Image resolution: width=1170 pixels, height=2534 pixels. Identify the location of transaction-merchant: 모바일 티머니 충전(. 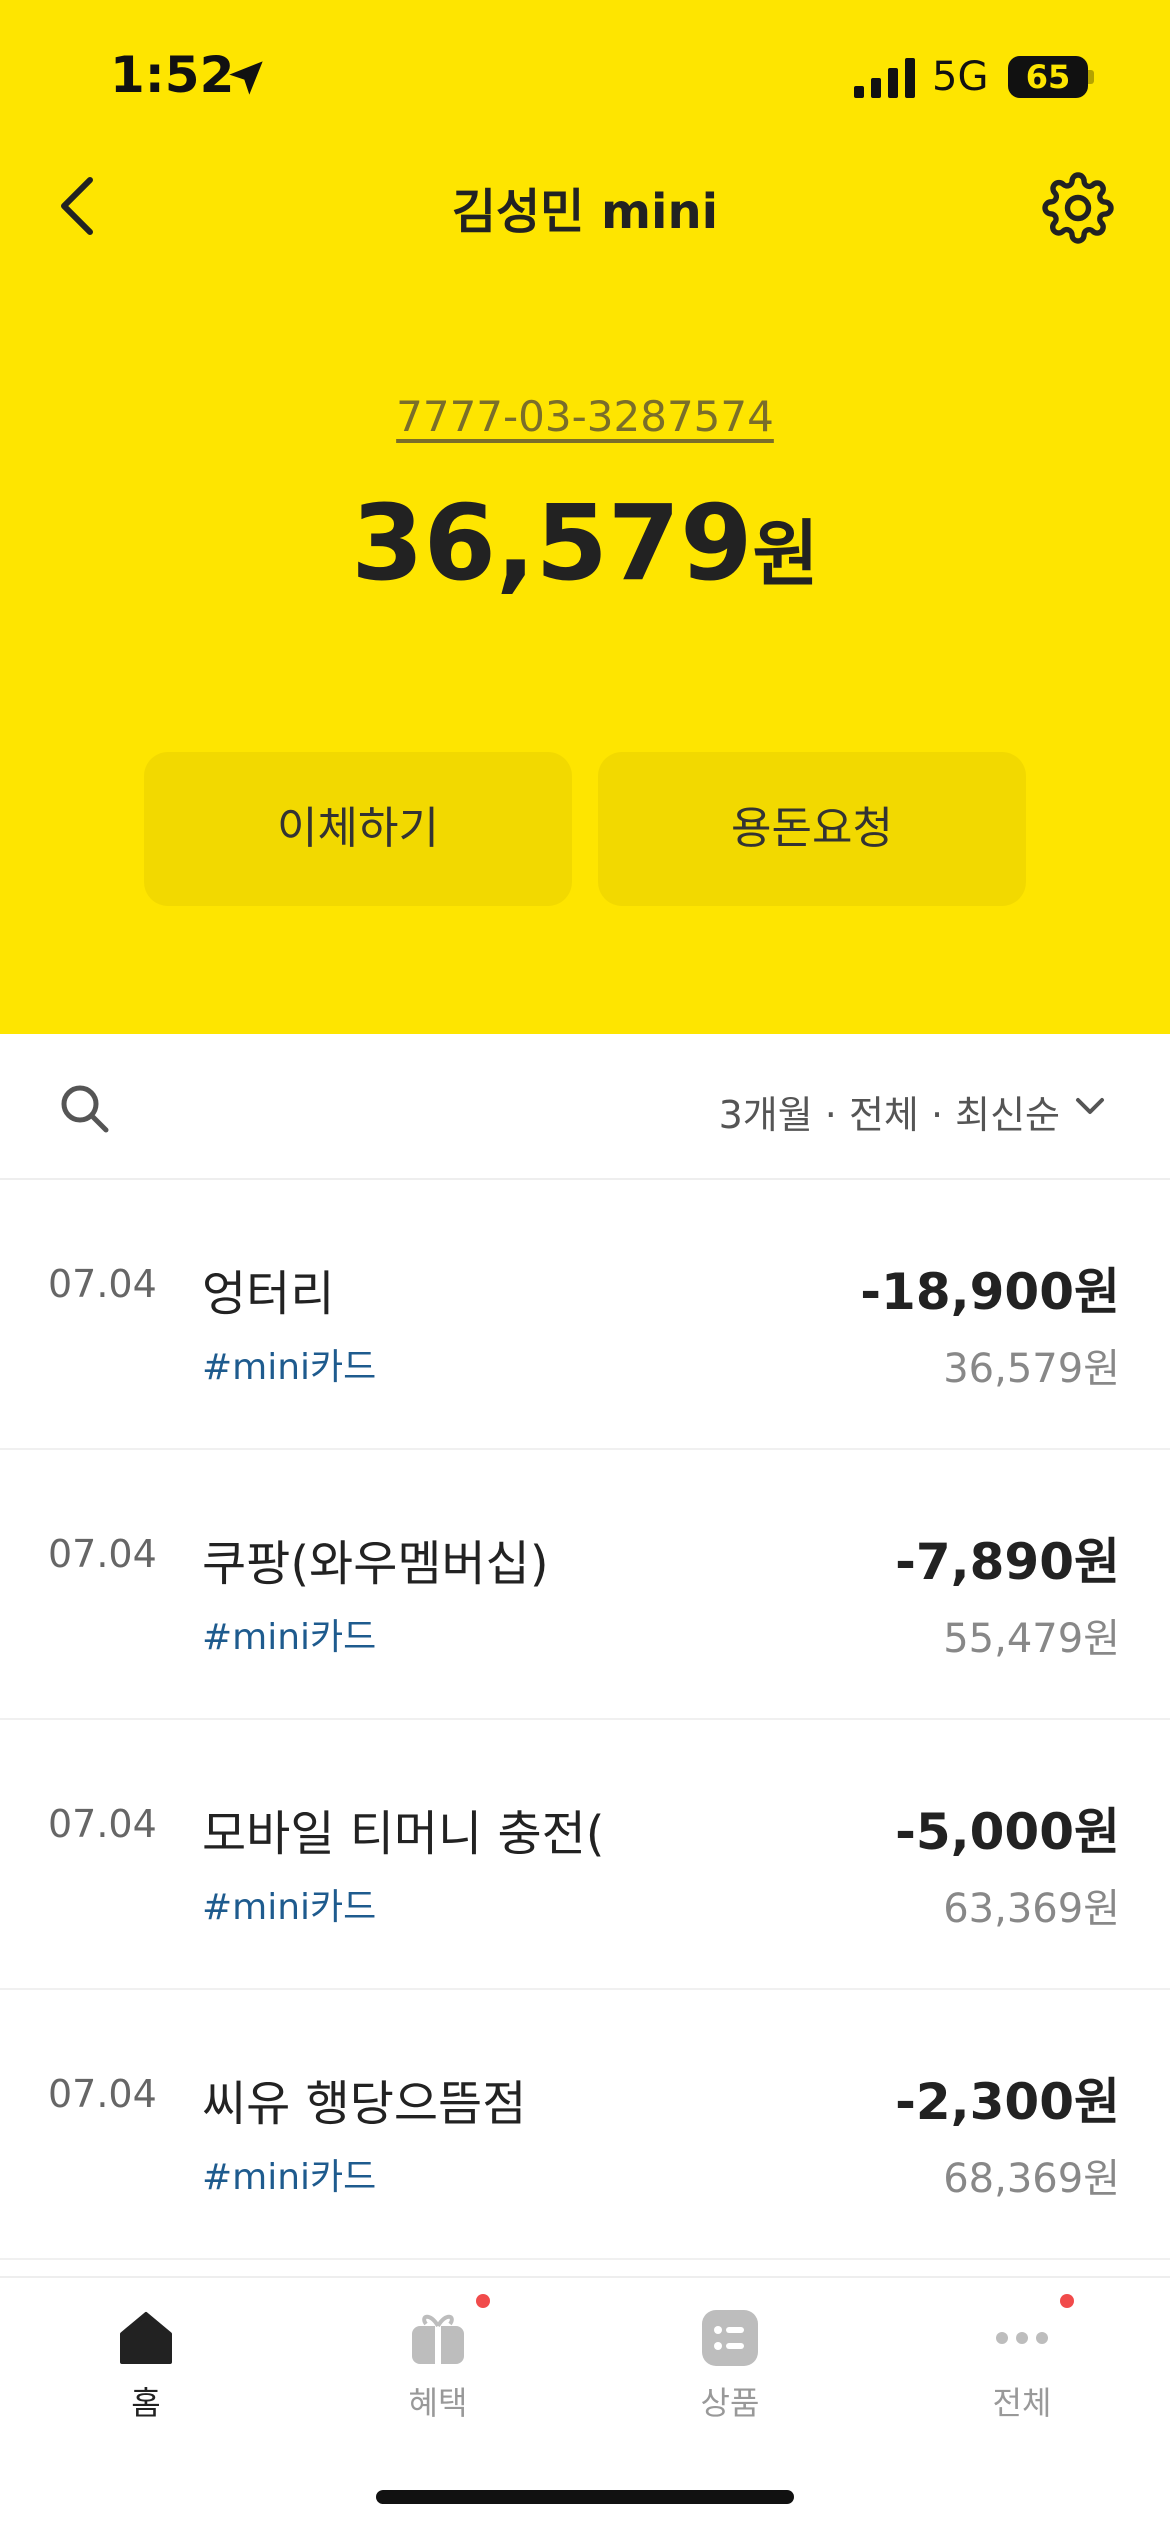
(403, 1834).